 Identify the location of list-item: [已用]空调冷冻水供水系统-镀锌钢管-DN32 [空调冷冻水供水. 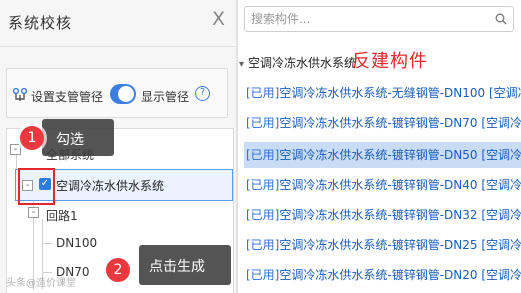
(382, 215).